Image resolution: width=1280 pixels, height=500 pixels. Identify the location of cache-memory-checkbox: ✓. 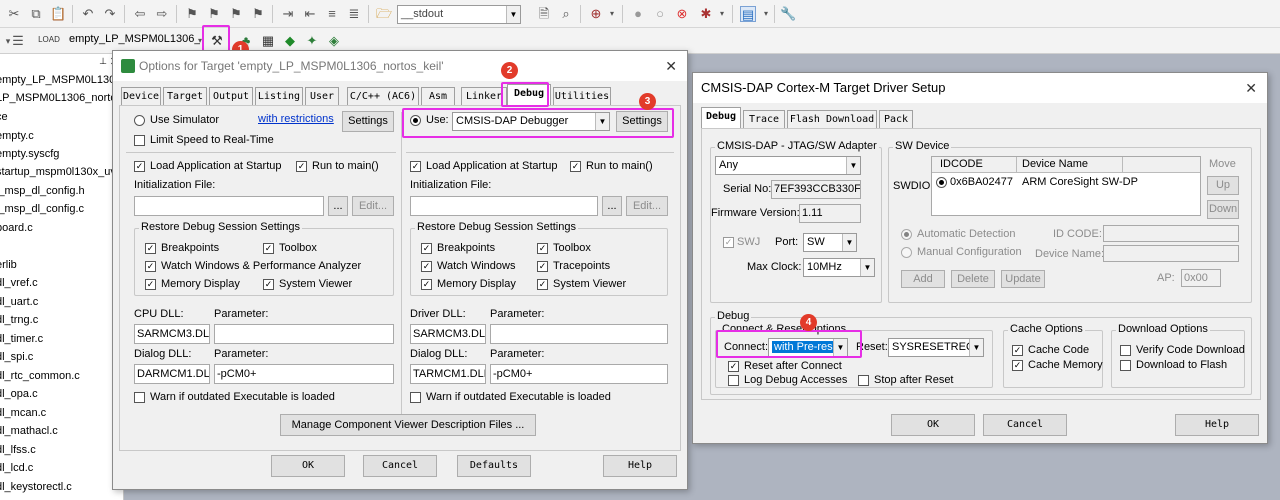
(1017, 365).